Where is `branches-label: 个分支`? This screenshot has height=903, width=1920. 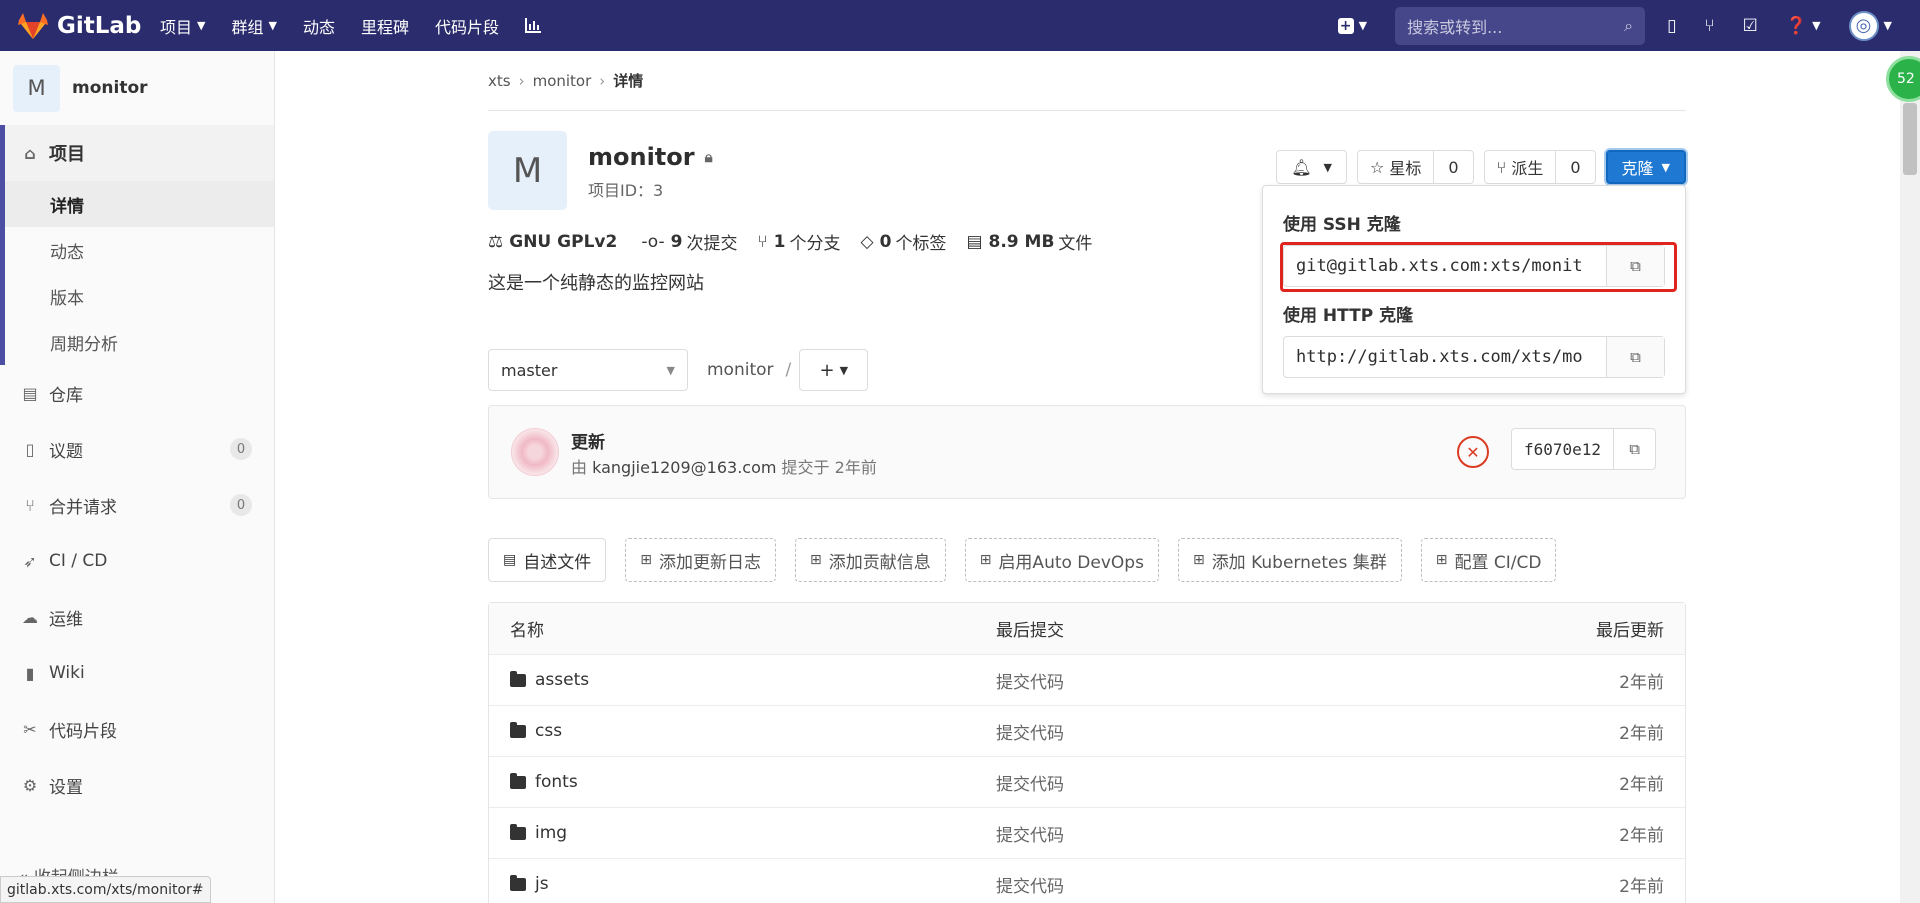 branches-label: 个分支 is located at coordinates (815, 244).